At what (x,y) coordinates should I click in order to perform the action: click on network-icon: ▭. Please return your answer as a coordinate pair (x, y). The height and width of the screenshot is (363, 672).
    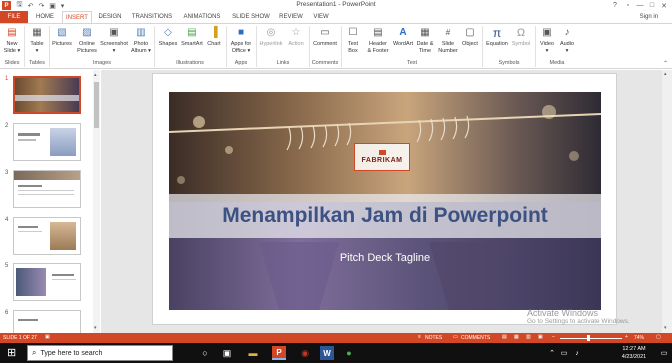
    Looking at the image, I should click on (564, 353).